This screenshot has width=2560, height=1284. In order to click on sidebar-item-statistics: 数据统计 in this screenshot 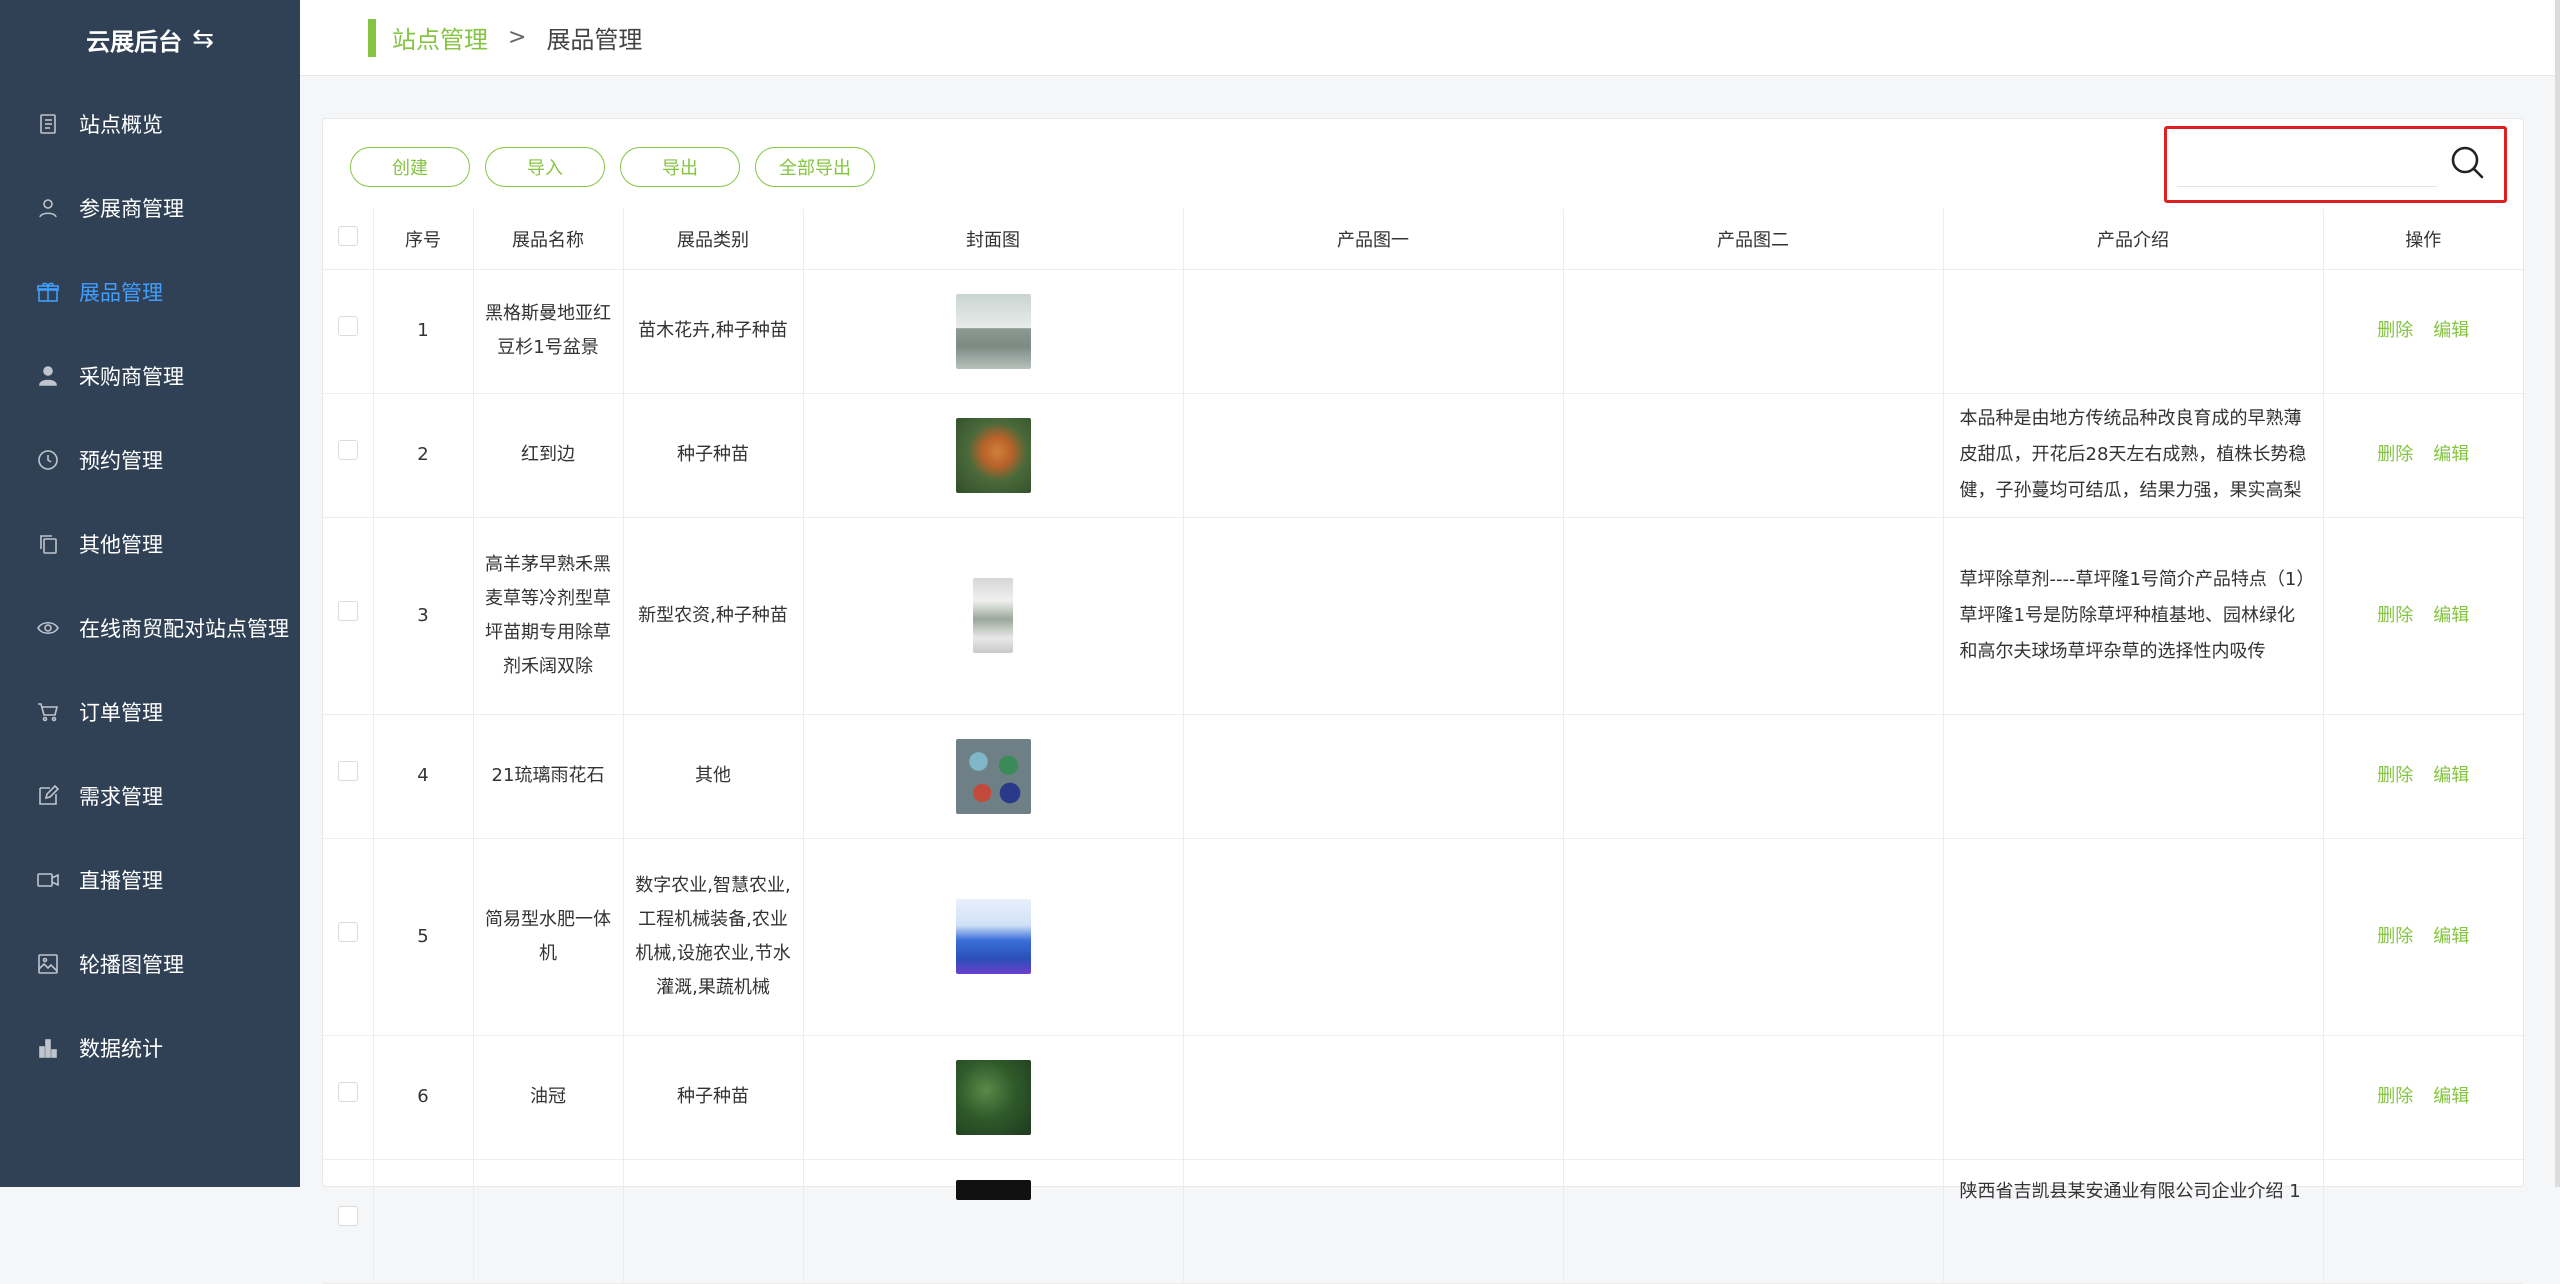, I will do `click(150, 1048)`.